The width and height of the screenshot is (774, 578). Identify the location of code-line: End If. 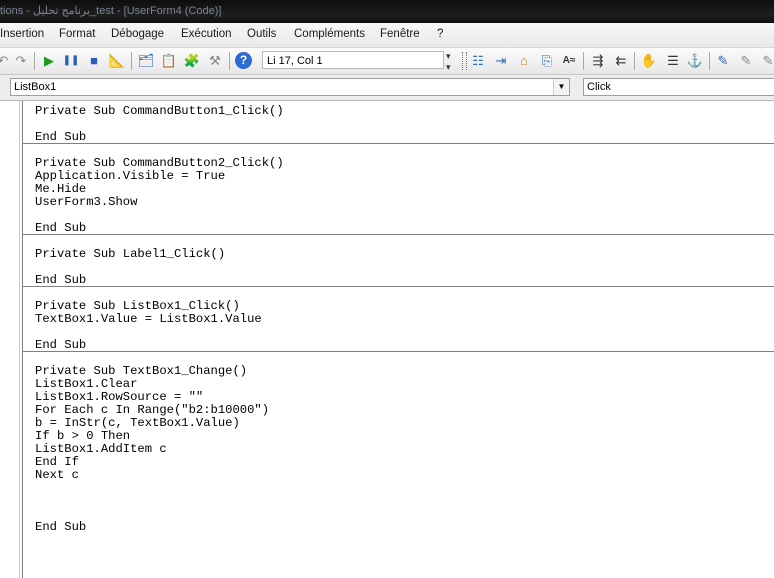
(57, 462).